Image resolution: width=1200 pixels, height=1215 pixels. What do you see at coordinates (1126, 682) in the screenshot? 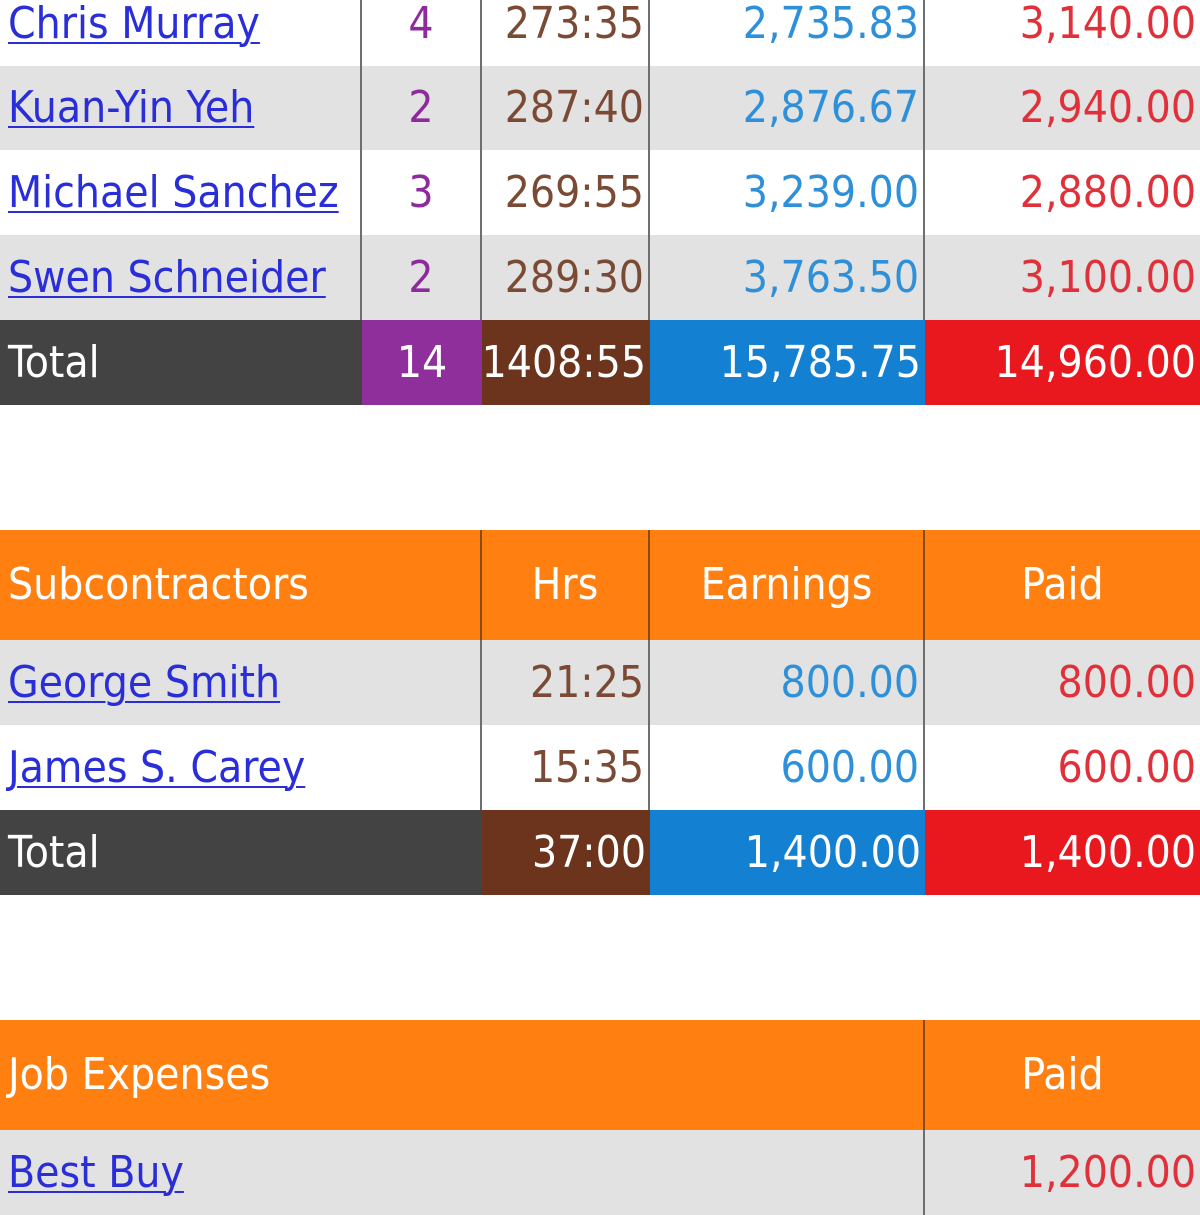
I see `paid-cell: 800.00` at bounding box center [1126, 682].